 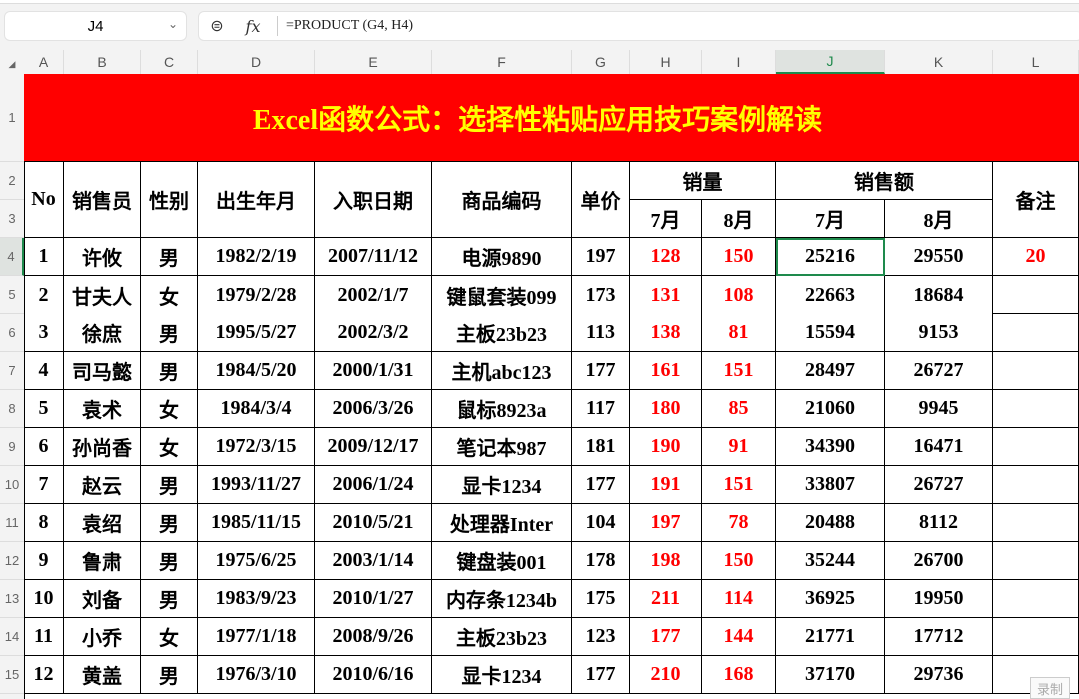 I want to click on cell-qty-july: 138, so click(x=666, y=333).